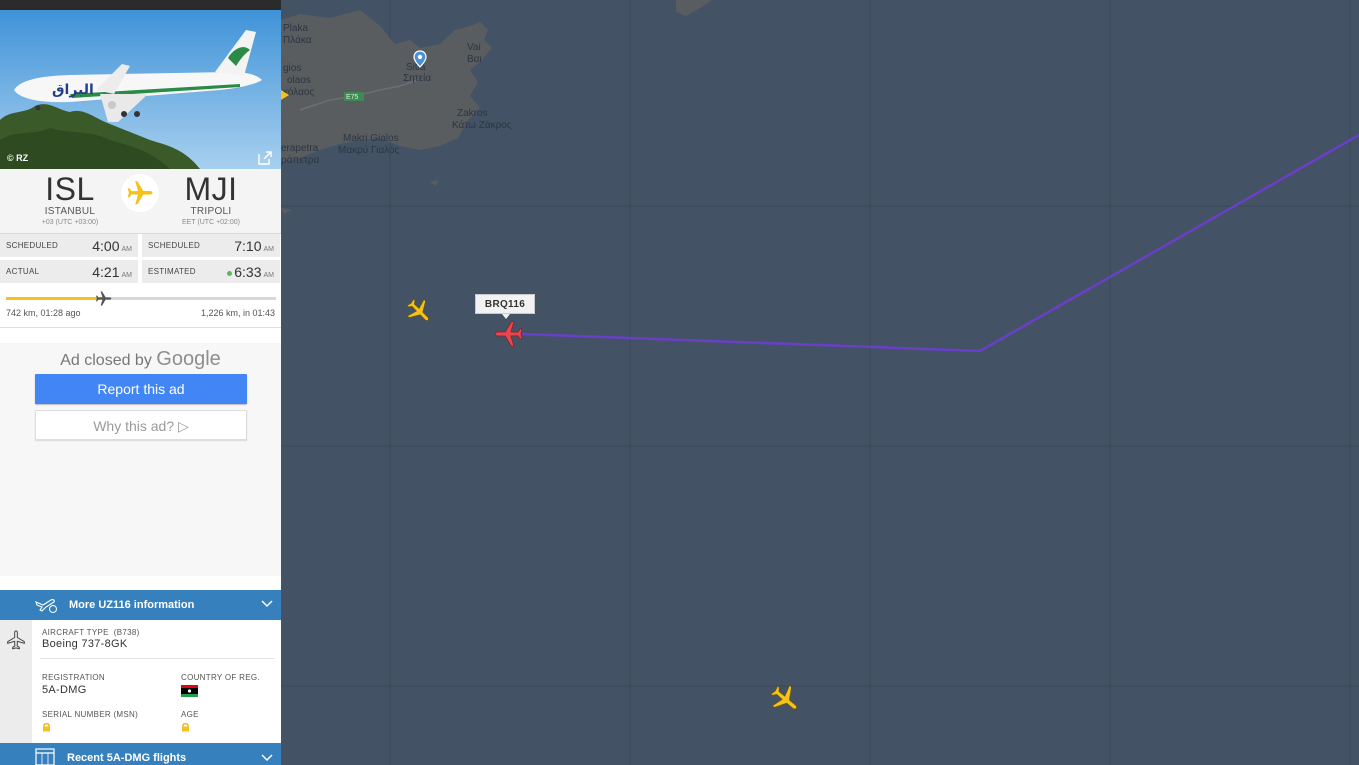  What do you see at coordinates (140, 193) in the screenshot?
I see `route-plane-icon` at bounding box center [140, 193].